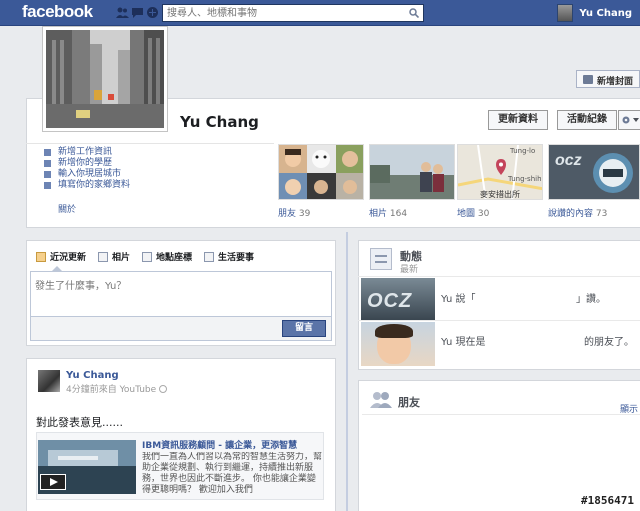 Image resolution: width=640 pixels, height=511 pixels. I want to click on about-link: 關於, so click(67, 208).